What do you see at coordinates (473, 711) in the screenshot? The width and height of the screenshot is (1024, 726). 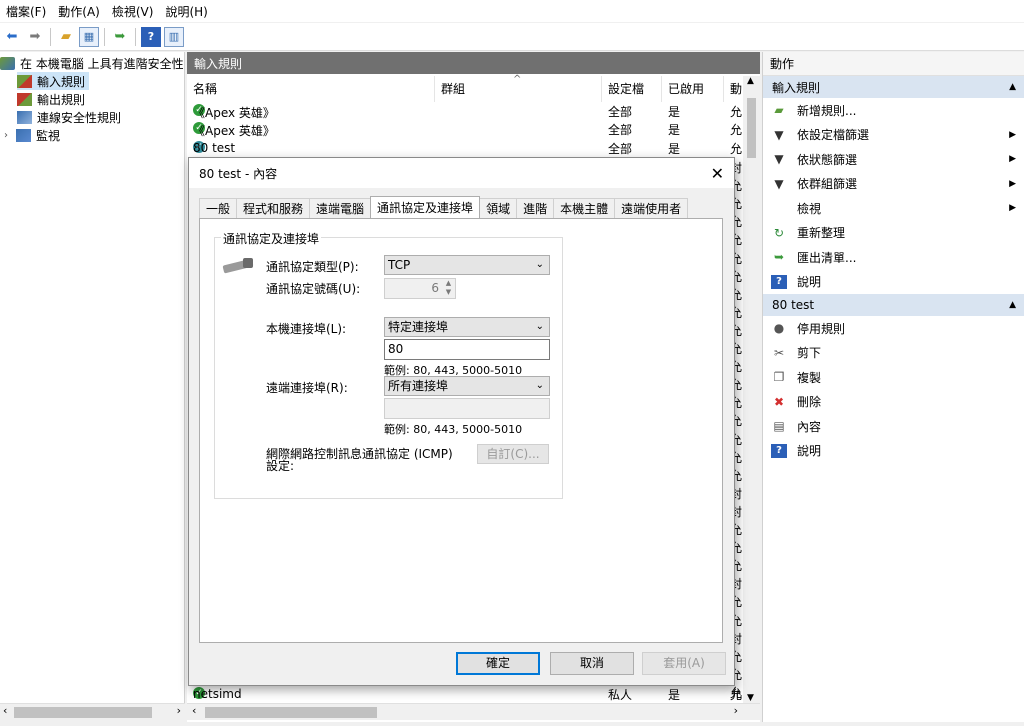 I see `list-horizontal-scrollbar: ‹ ›` at bounding box center [473, 711].